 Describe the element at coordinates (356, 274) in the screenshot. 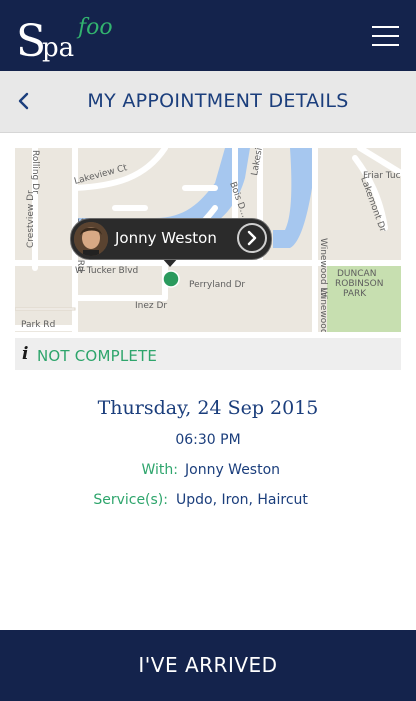

I see `street-label: DUNCAN` at that location.